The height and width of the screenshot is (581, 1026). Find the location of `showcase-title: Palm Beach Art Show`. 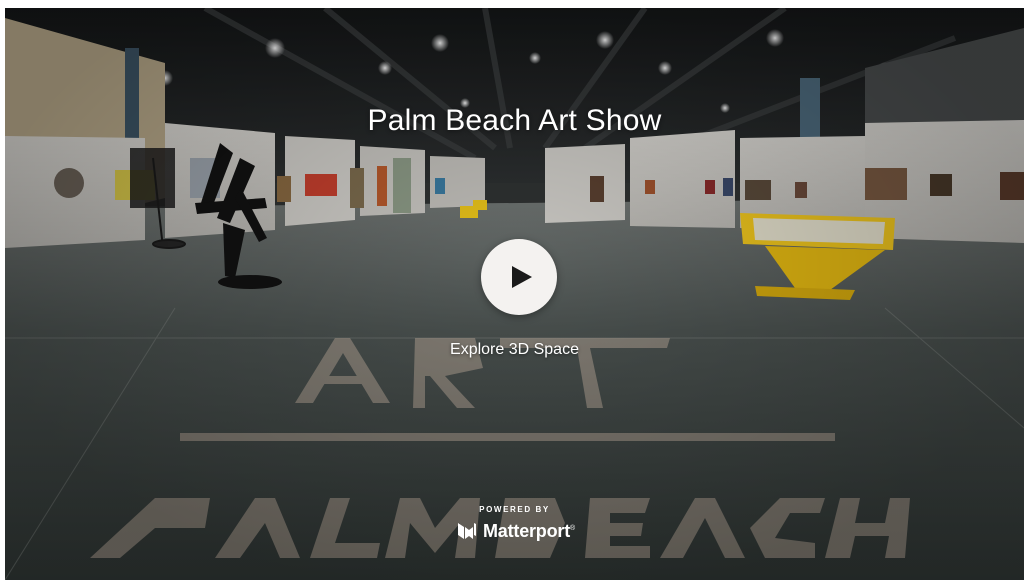

showcase-title: Palm Beach Art Show is located at coordinates (514, 120).